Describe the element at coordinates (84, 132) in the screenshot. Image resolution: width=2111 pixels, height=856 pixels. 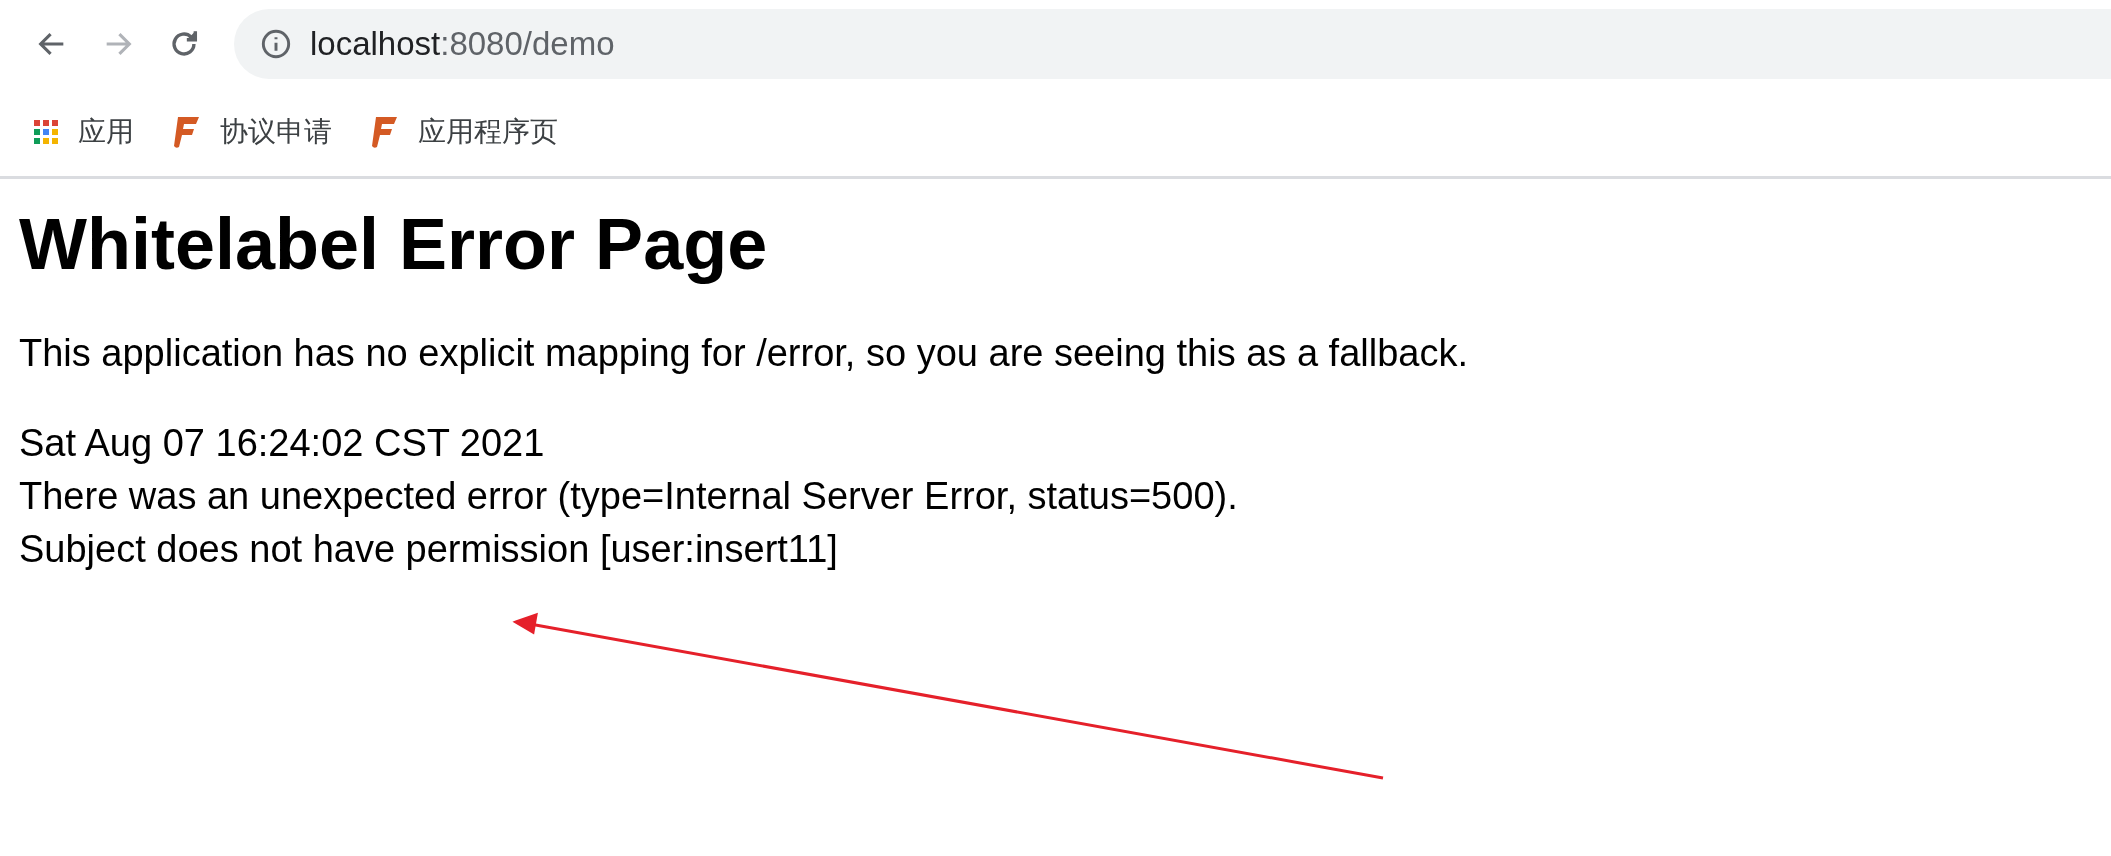
I see `bookmark-item: 应用` at that location.